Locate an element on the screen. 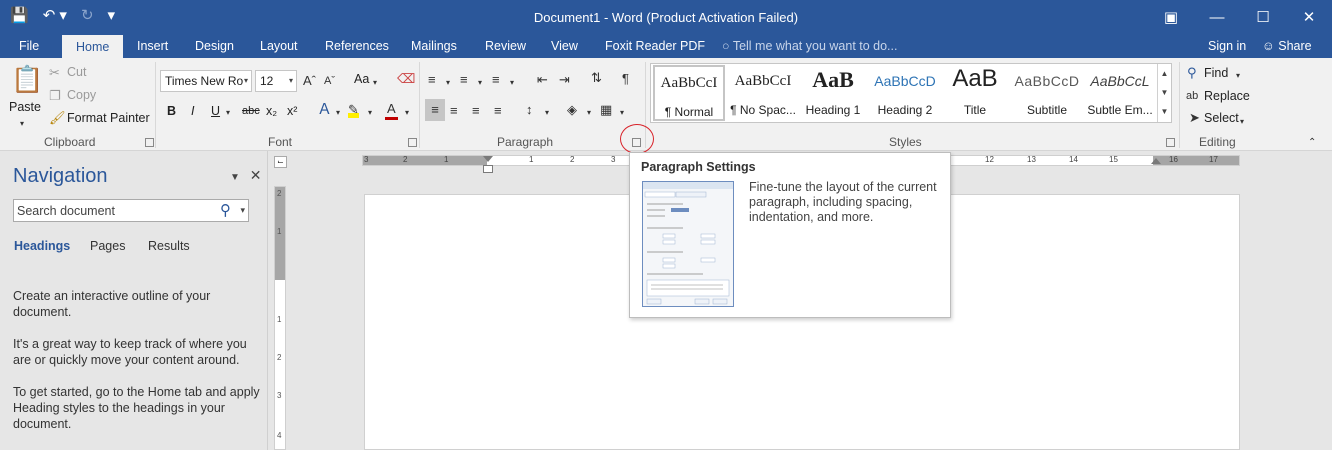 This screenshot has width=1332, height=450. sort-icon: ⇅ is located at coordinates (596, 78).